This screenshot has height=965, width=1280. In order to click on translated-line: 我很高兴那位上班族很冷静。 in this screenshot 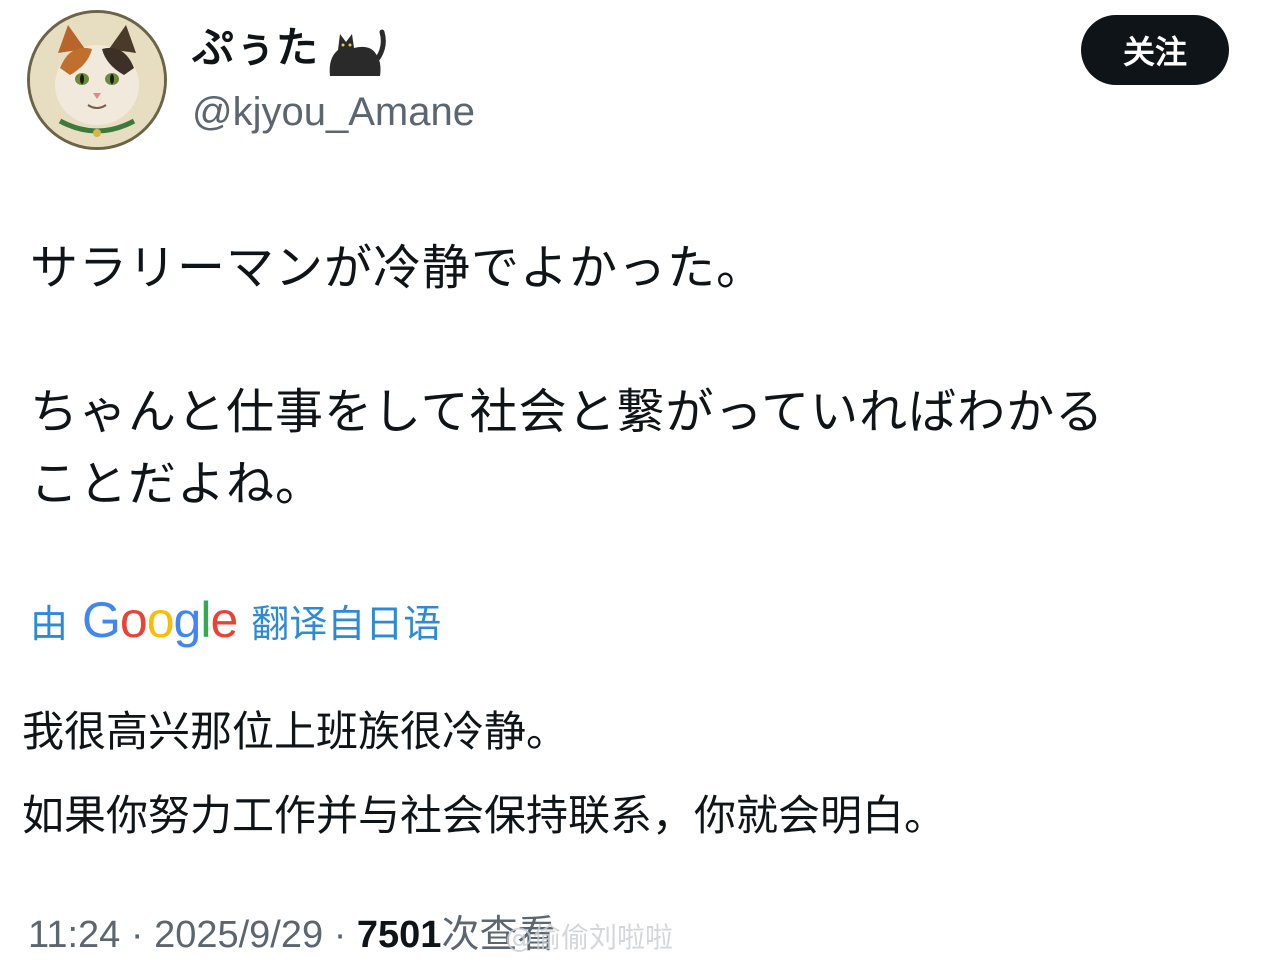, I will do `click(295, 731)`.